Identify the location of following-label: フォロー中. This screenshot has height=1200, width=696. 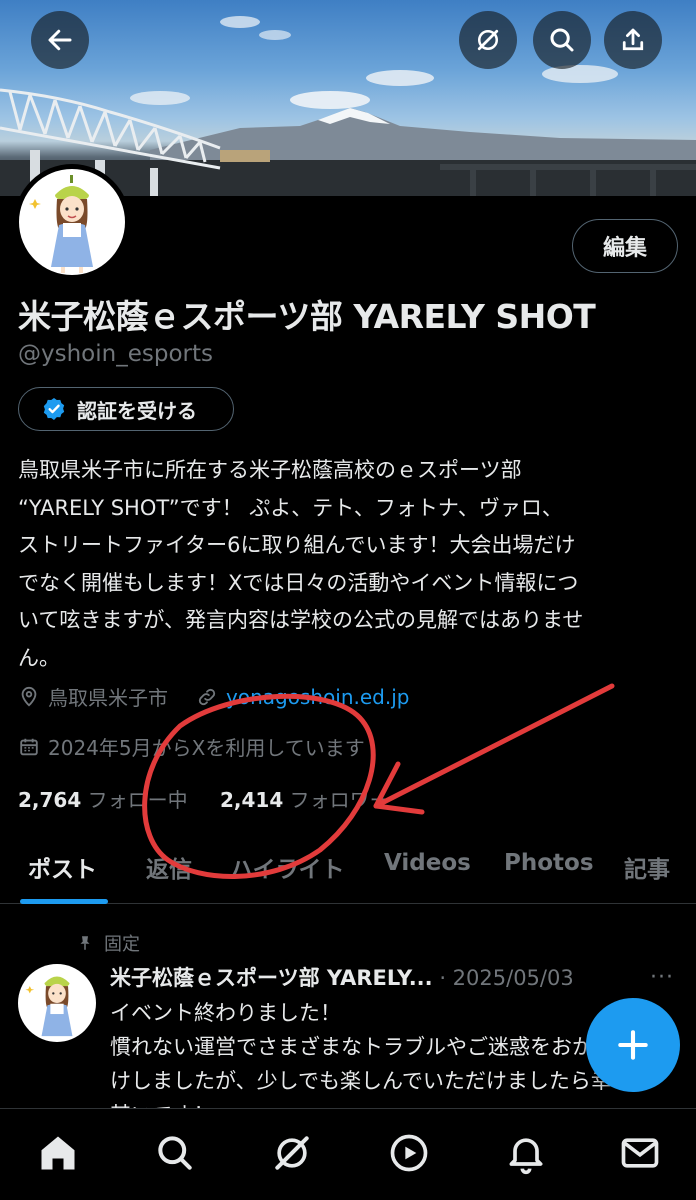
(137, 800).